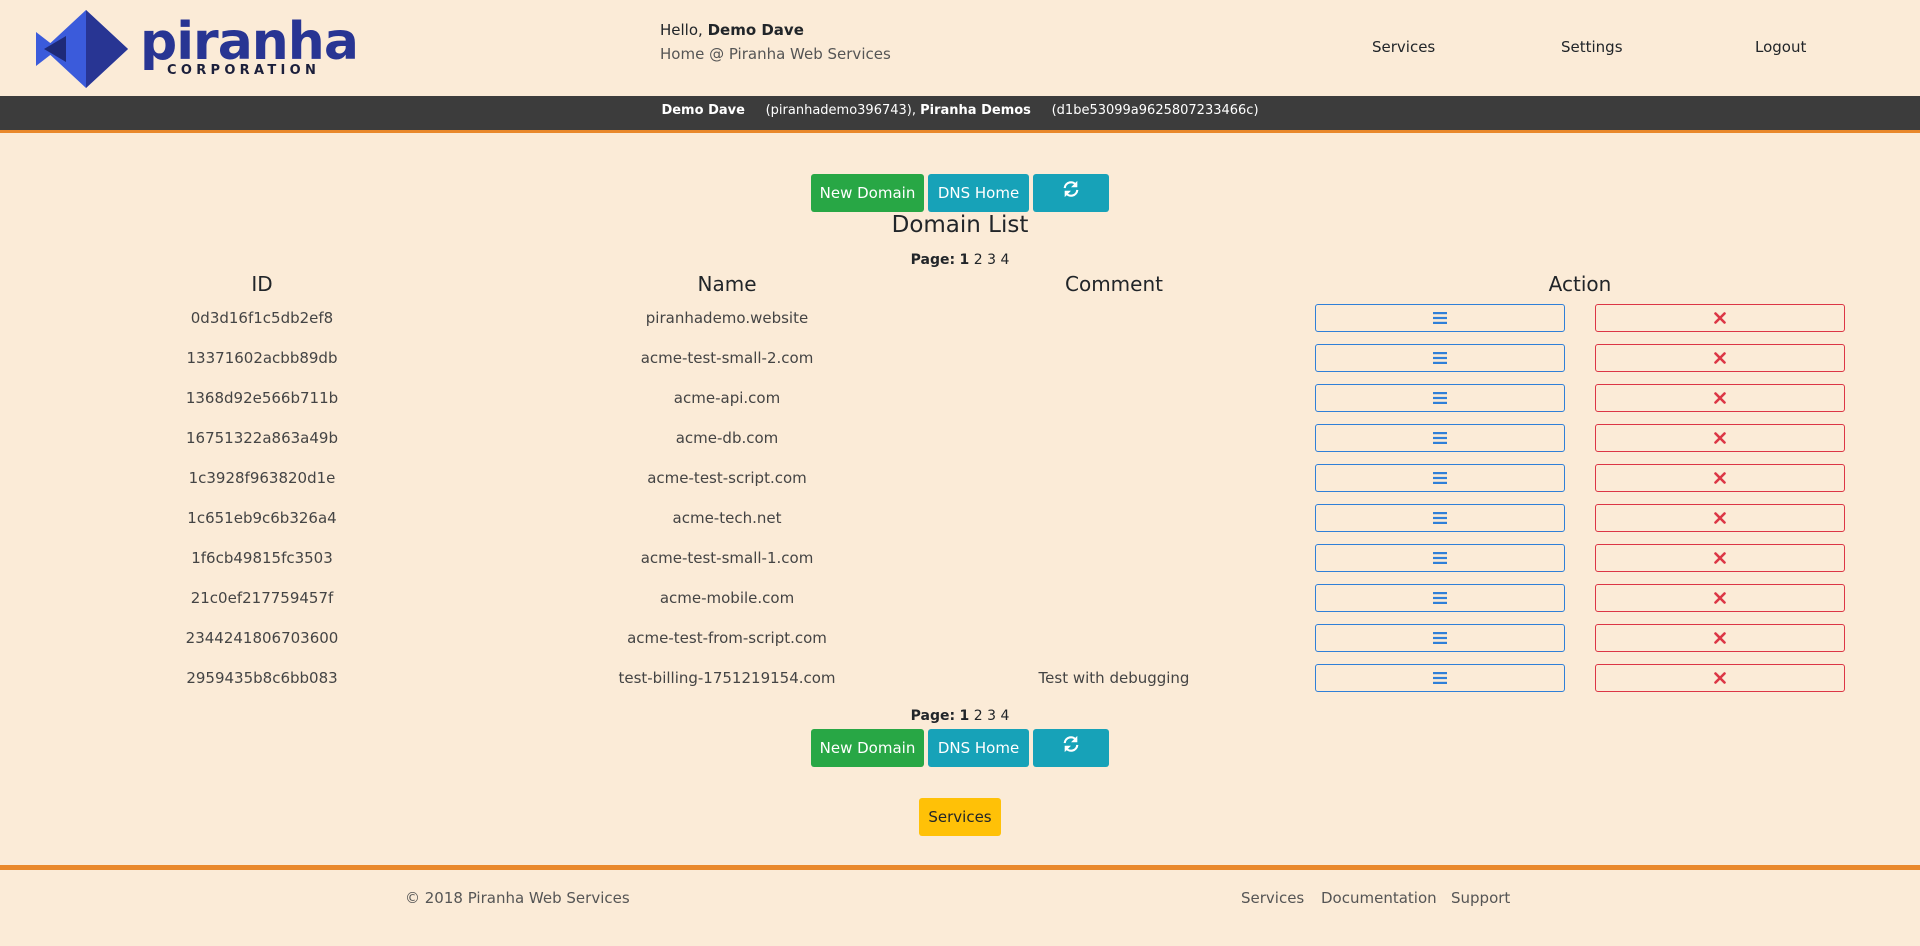 Image resolution: width=1920 pixels, height=946 pixels. What do you see at coordinates (978, 193) in the screenshot?
I see `dns-home-button: DNS Home` at bounding box center [978, 193].